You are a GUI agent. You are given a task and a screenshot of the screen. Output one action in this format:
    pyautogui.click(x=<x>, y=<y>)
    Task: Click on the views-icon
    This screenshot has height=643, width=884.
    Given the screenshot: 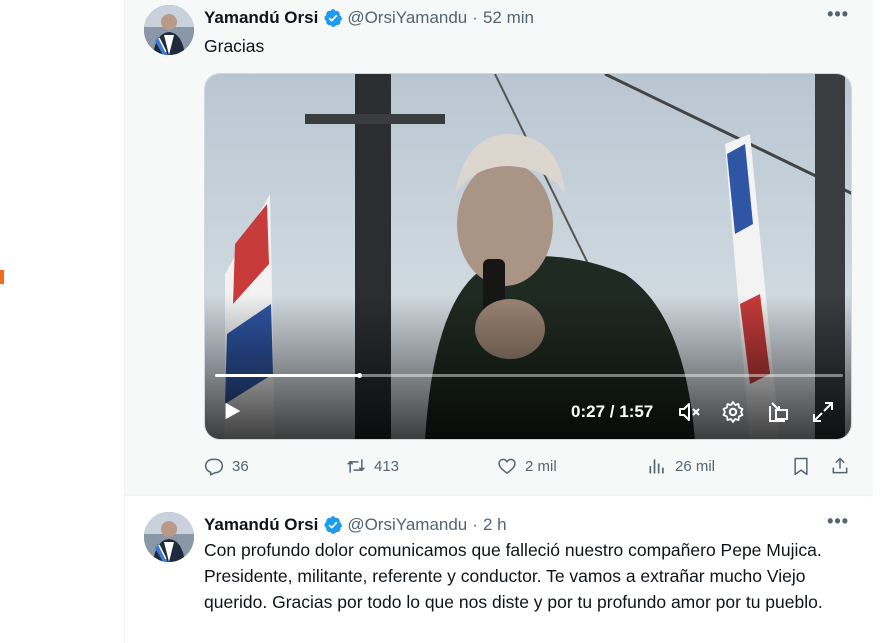 What is the action you would take?
    pyautogui.click(x=656, y=466)
    